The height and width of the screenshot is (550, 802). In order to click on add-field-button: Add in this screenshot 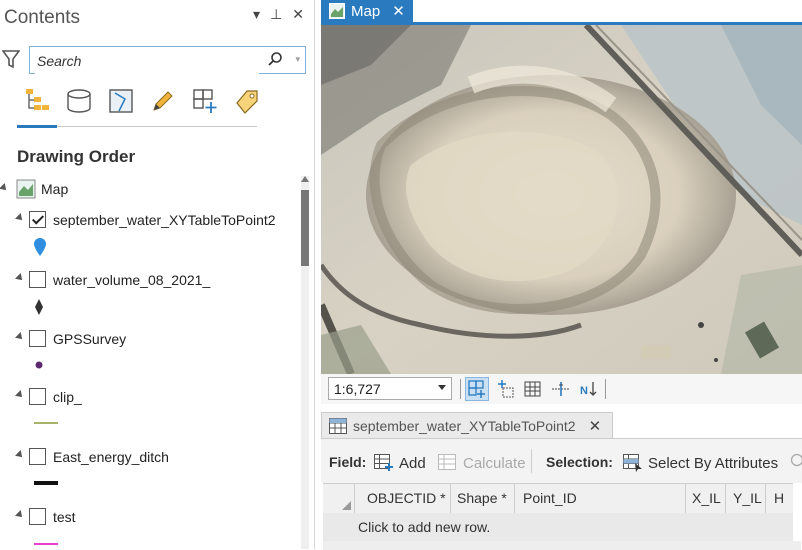, I will do `click(400, 463)`.